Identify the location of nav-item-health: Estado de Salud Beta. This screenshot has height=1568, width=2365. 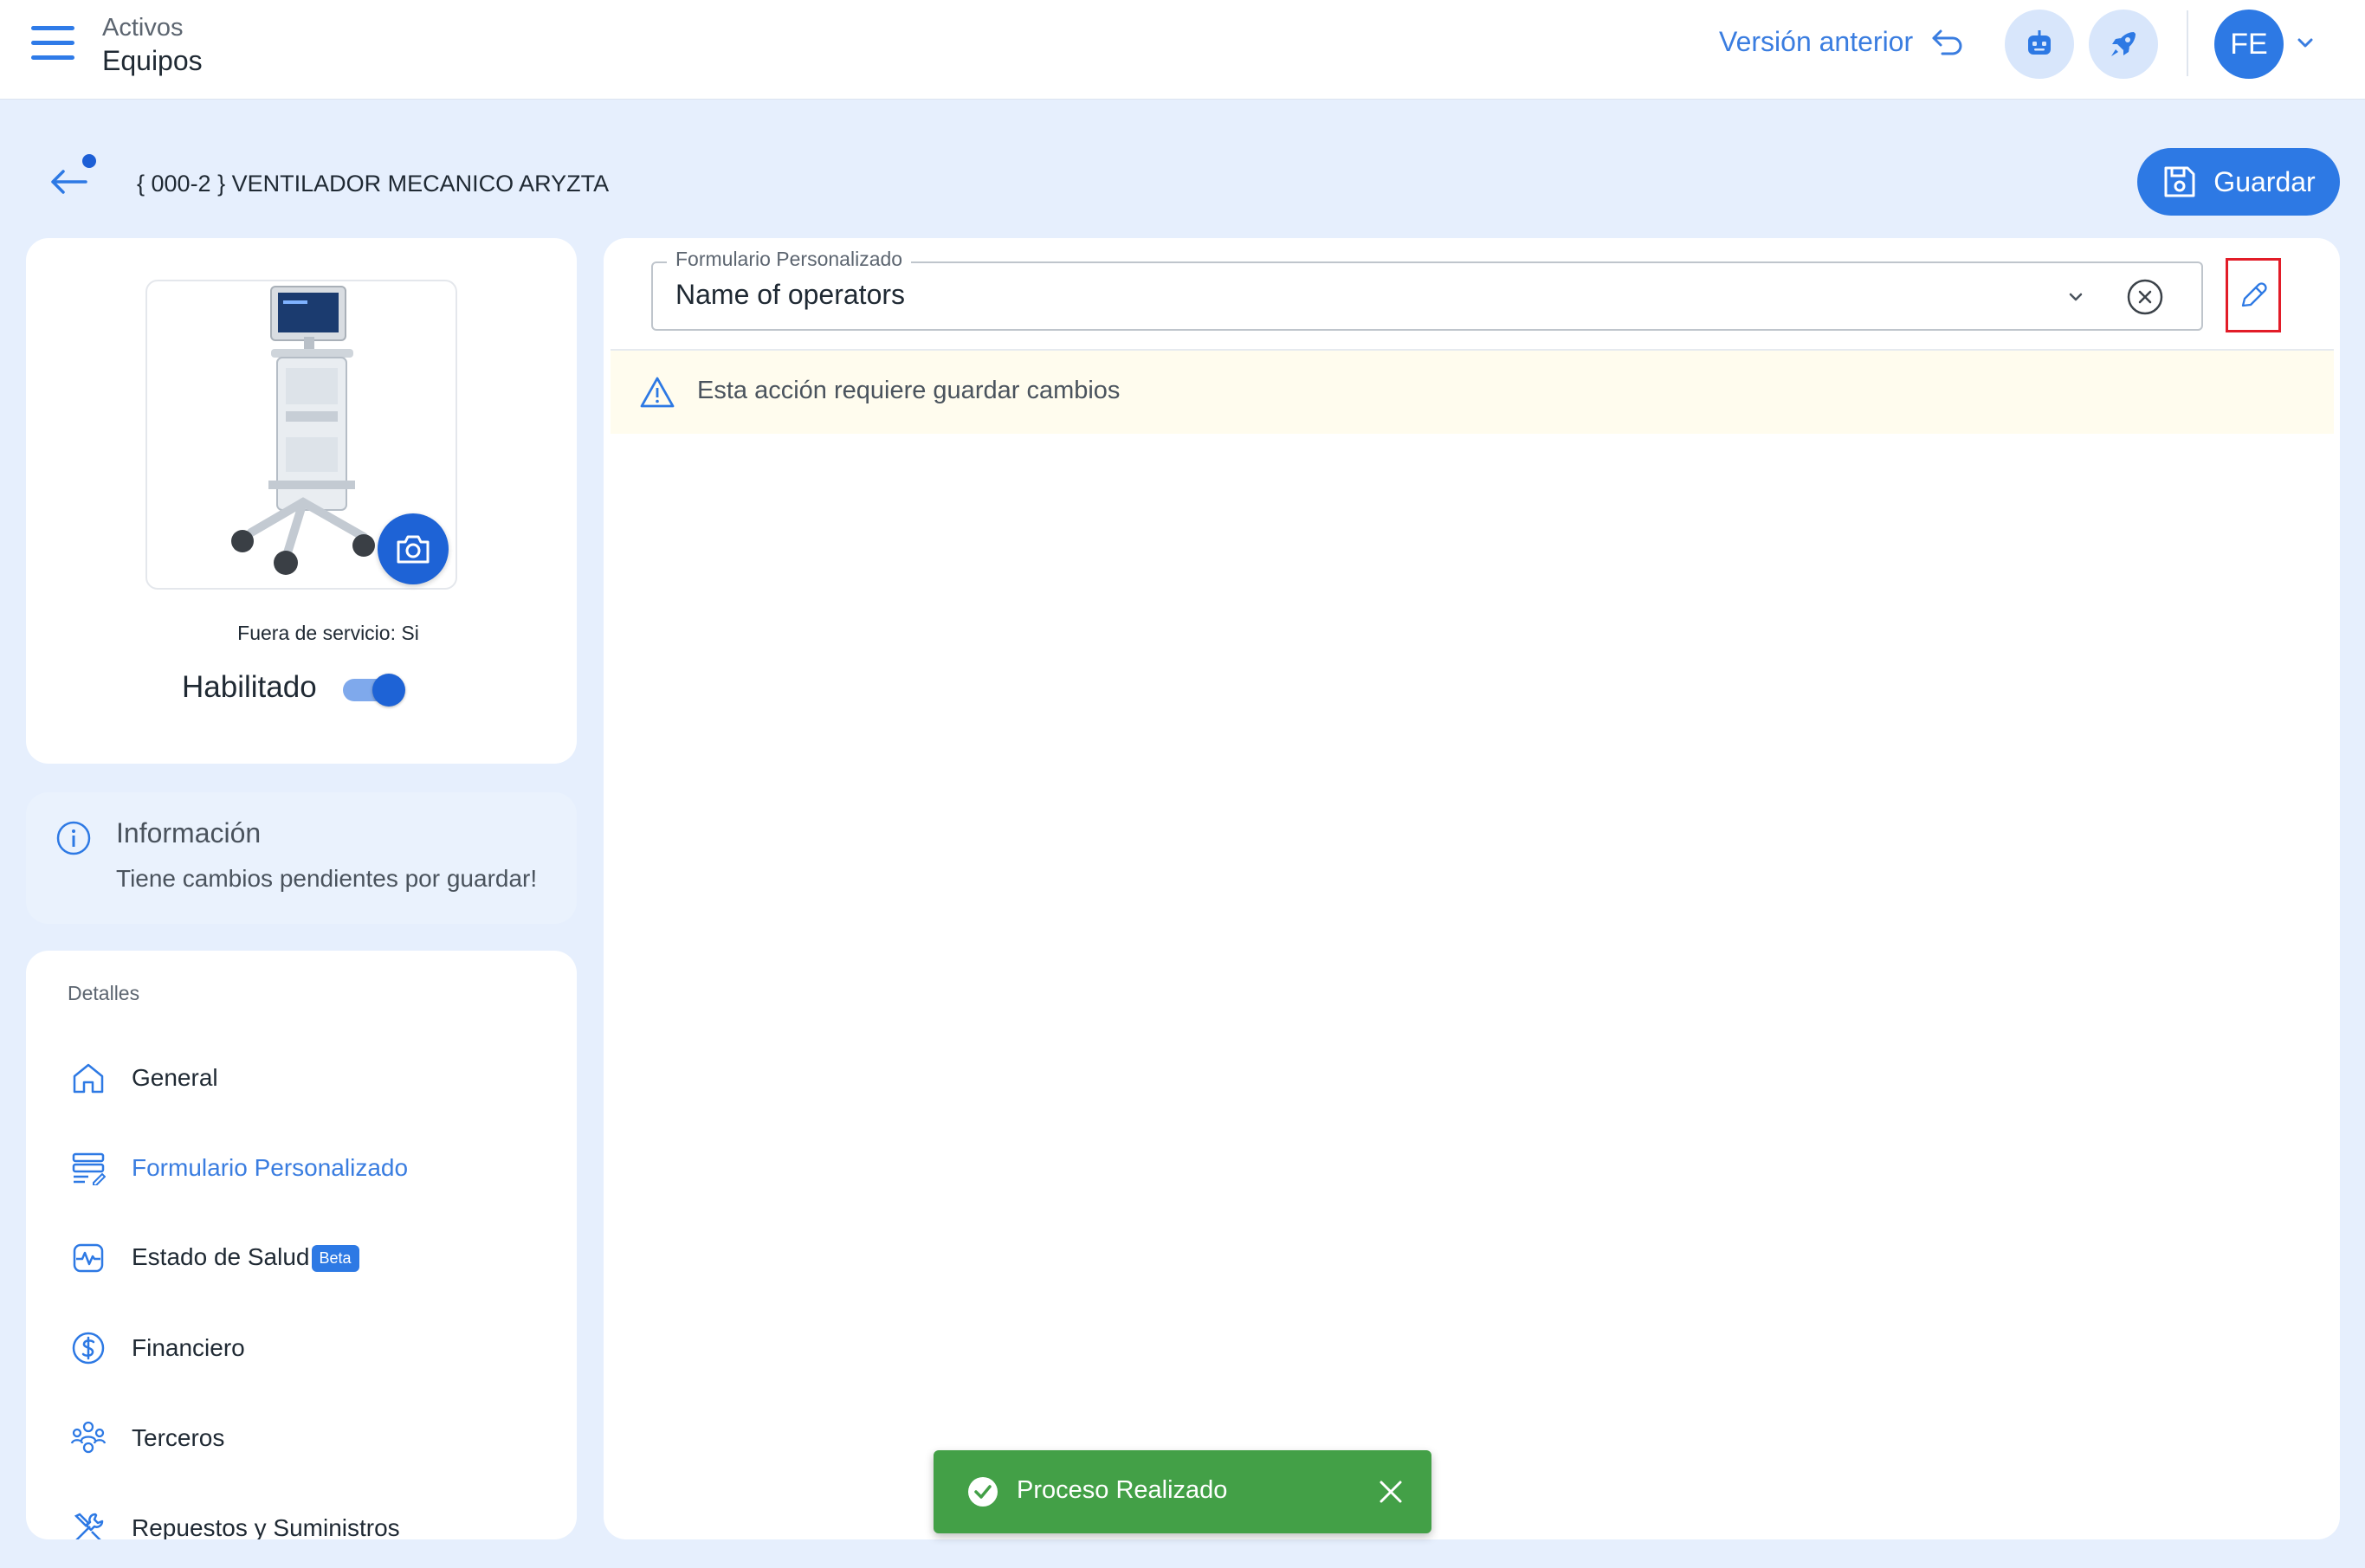
(316, 1258).